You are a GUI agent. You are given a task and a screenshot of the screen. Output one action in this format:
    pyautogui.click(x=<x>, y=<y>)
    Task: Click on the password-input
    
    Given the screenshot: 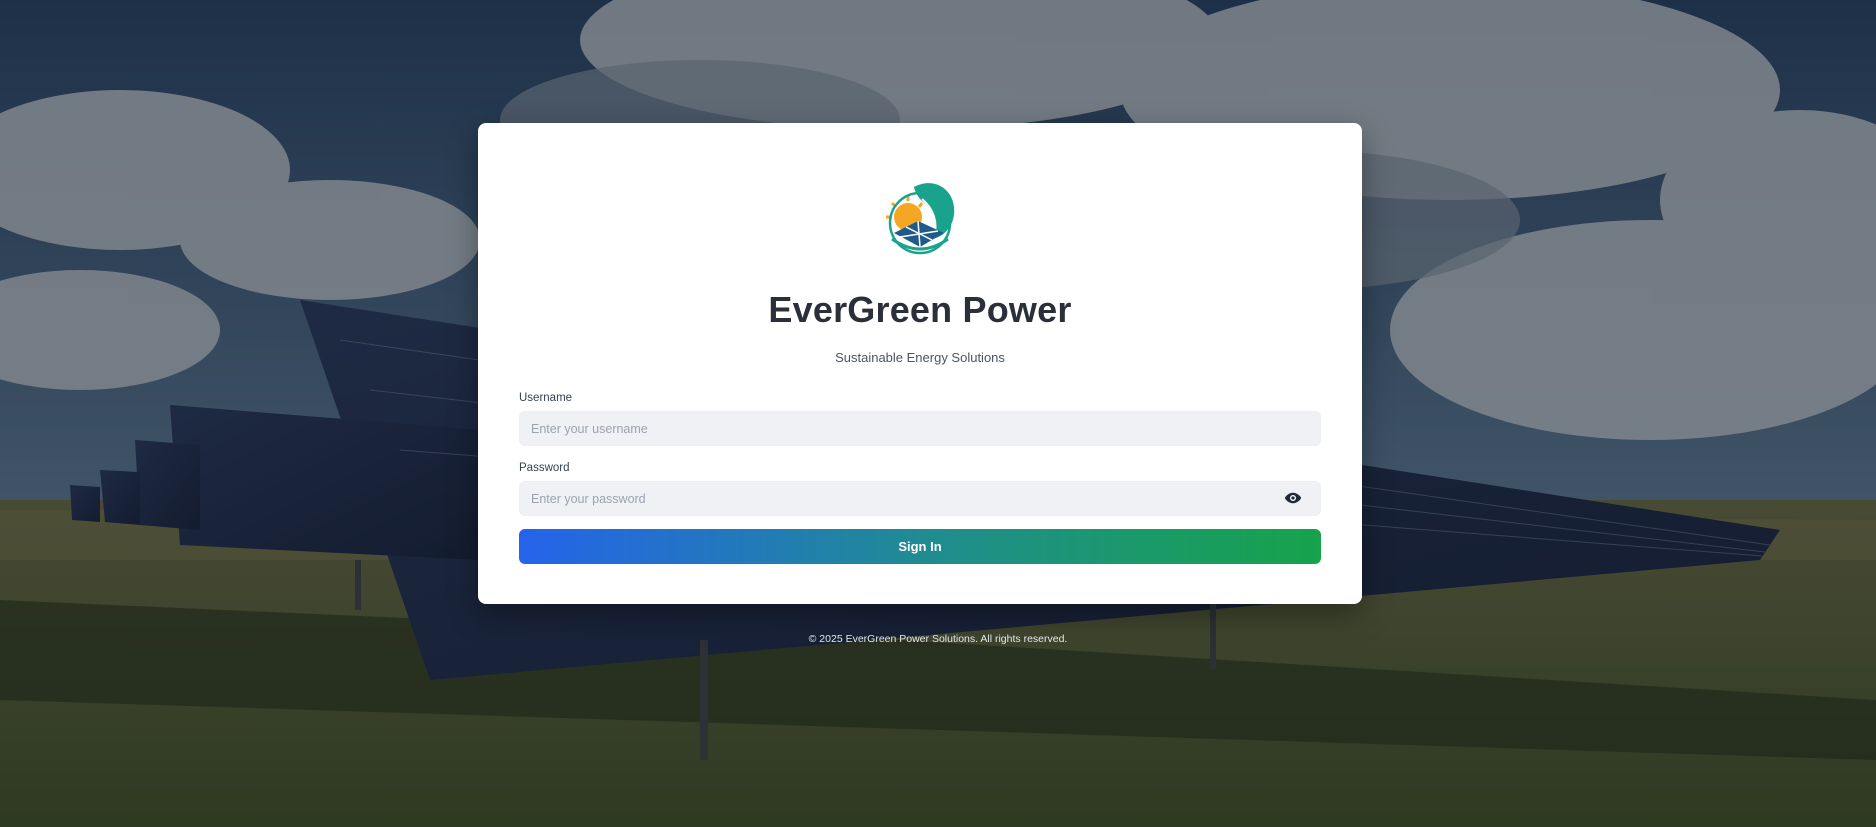 What is the action you would take?
    pyautogui.click(x=920, y=498)
    